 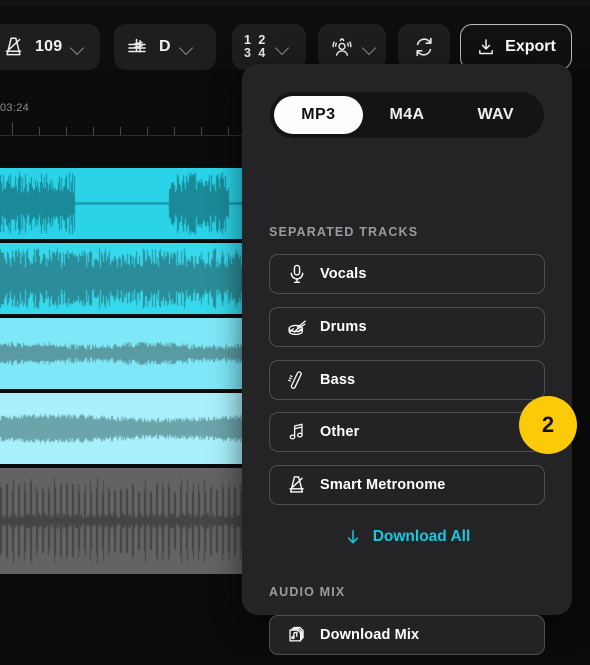 What do you see at coordinates (124, 135) in the screenshot?
I see `ruler-baseline` at bounding box center [124, 135].